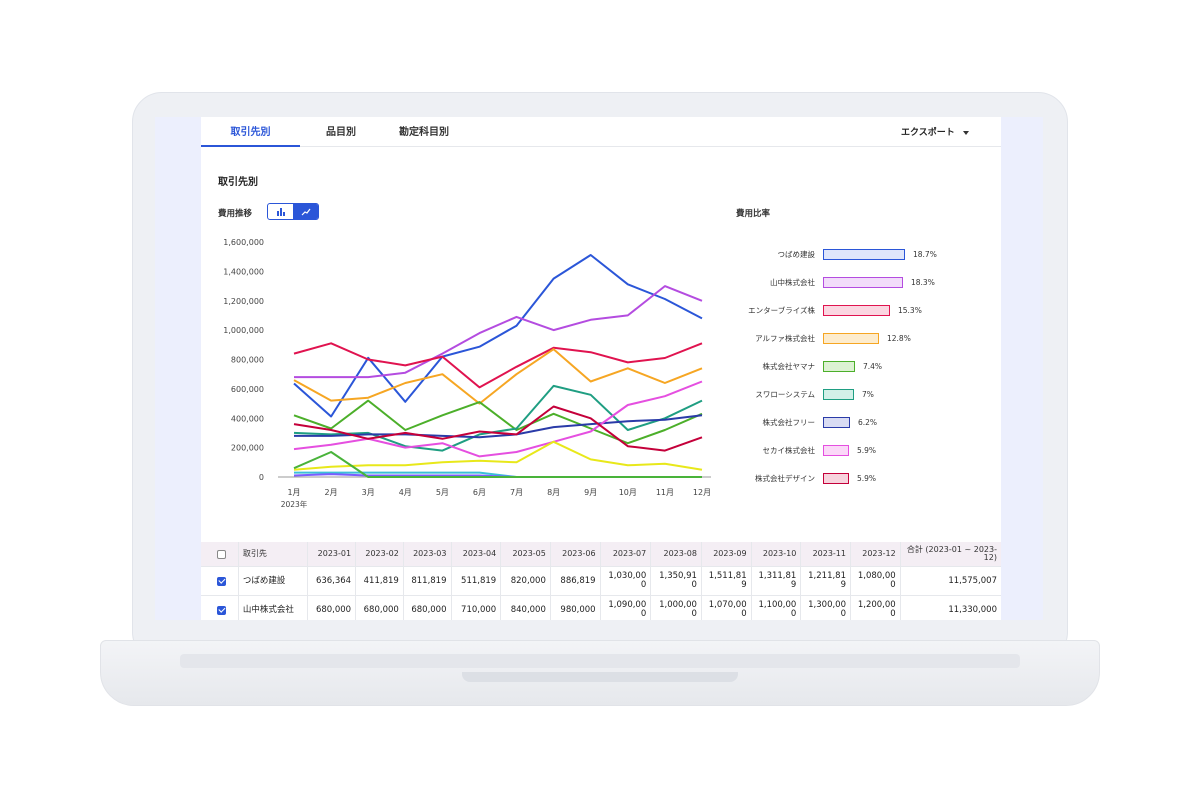 The image size is (1200, 800). I want to click on x-tick-label: 5月, so click(442, 492).